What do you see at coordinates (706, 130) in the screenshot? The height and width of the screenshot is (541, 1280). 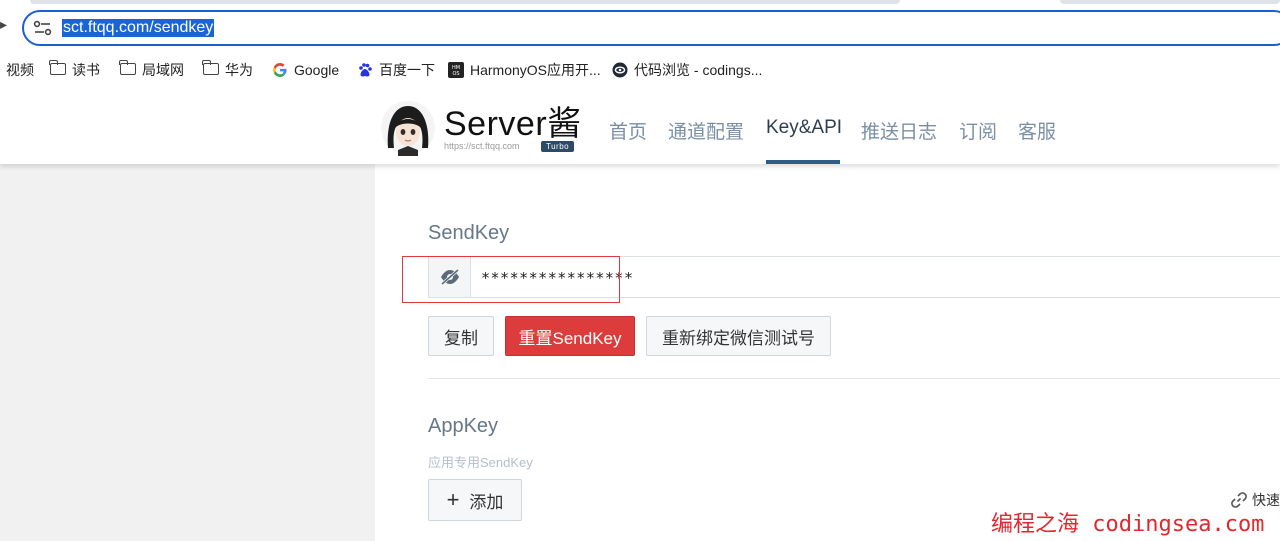 I see `nav-channel-config: 通道配置` at bounding box center [706, 130].